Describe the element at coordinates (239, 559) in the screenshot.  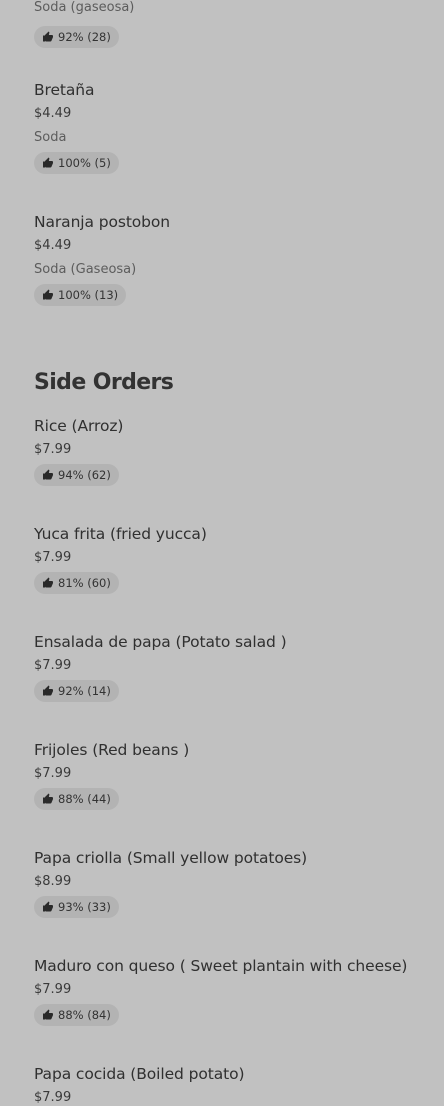
I see `menu-item-yuca-frita: Yuca frita (fried yucca) $7.99 81% (60)` at that location.